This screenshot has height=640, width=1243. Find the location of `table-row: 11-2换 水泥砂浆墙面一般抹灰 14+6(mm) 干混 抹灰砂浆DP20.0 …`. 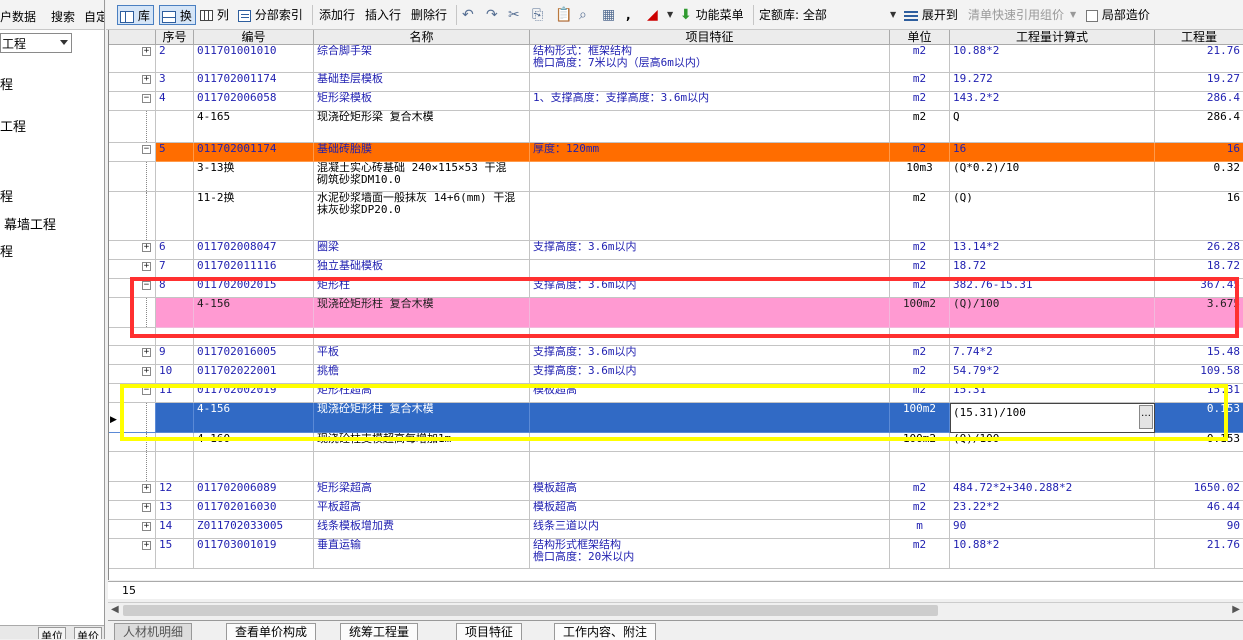

table-row: 11-2换 水泥砂浆墙面一般抹灰 14+6(mm) 干混 抹灰砂浆DP20.0 … is located at coordinates (676, 216).